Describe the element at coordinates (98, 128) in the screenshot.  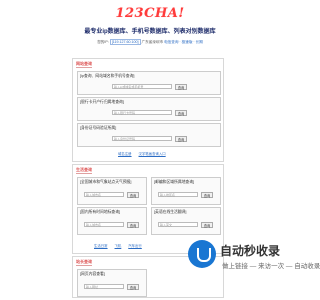
I see `card-title: [身份证号码验证所属]` at that location.